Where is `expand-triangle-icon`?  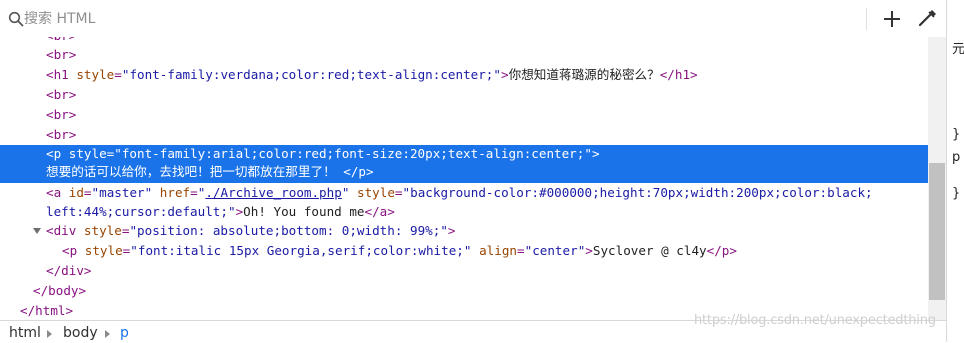
expand-triangle-icon is located at coordinates (37, 231).